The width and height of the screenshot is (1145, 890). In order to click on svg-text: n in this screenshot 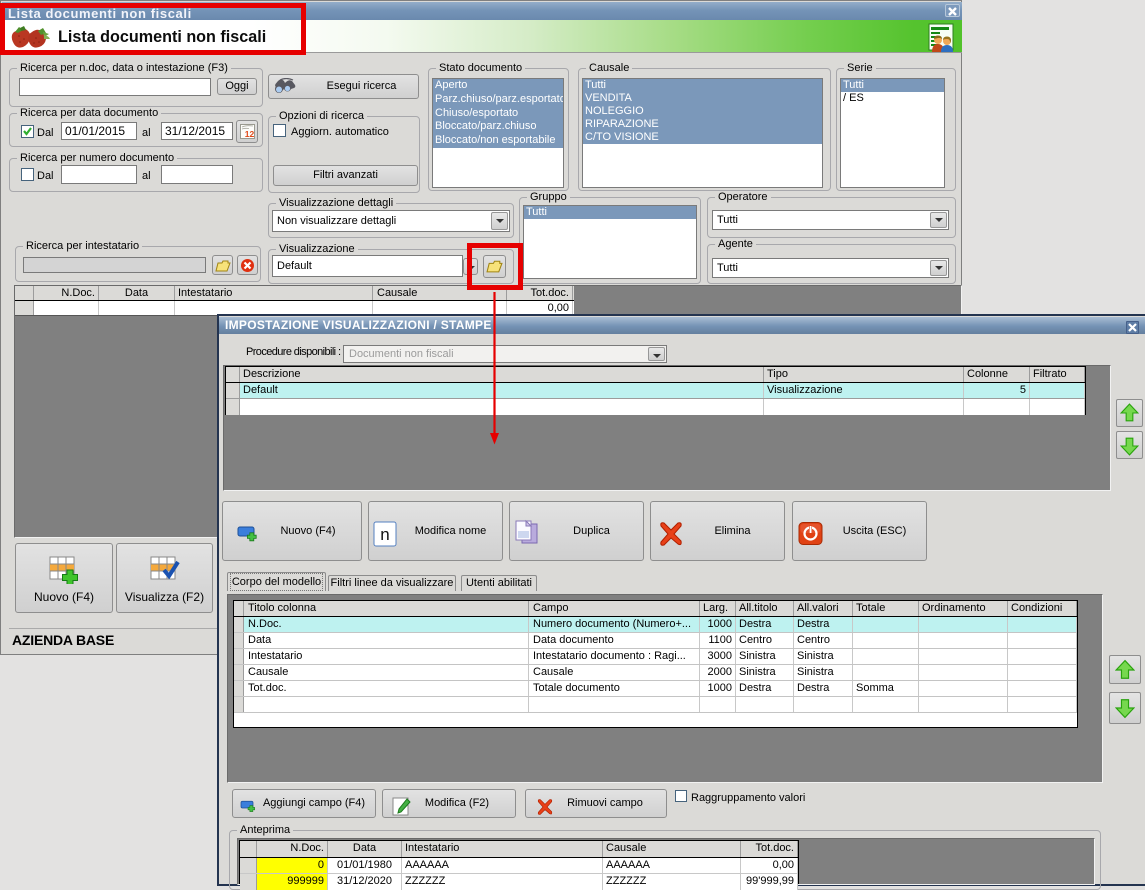, I will do `click(384, 534)`.